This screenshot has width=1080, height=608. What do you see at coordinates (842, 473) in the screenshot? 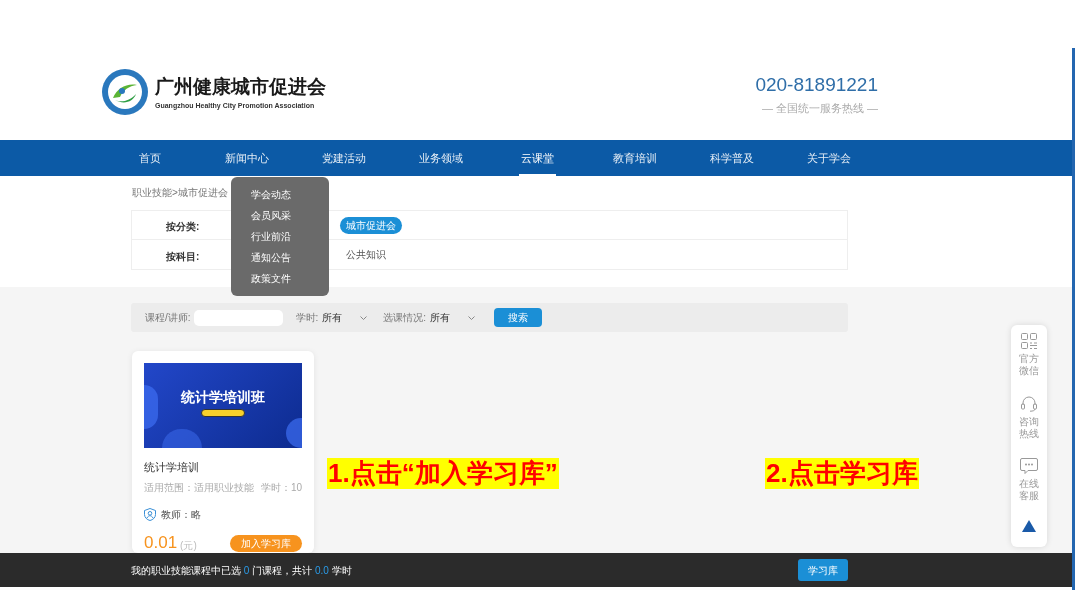
I see `annotation-label: 2.点击学习库` at bounding box center [842, 473].